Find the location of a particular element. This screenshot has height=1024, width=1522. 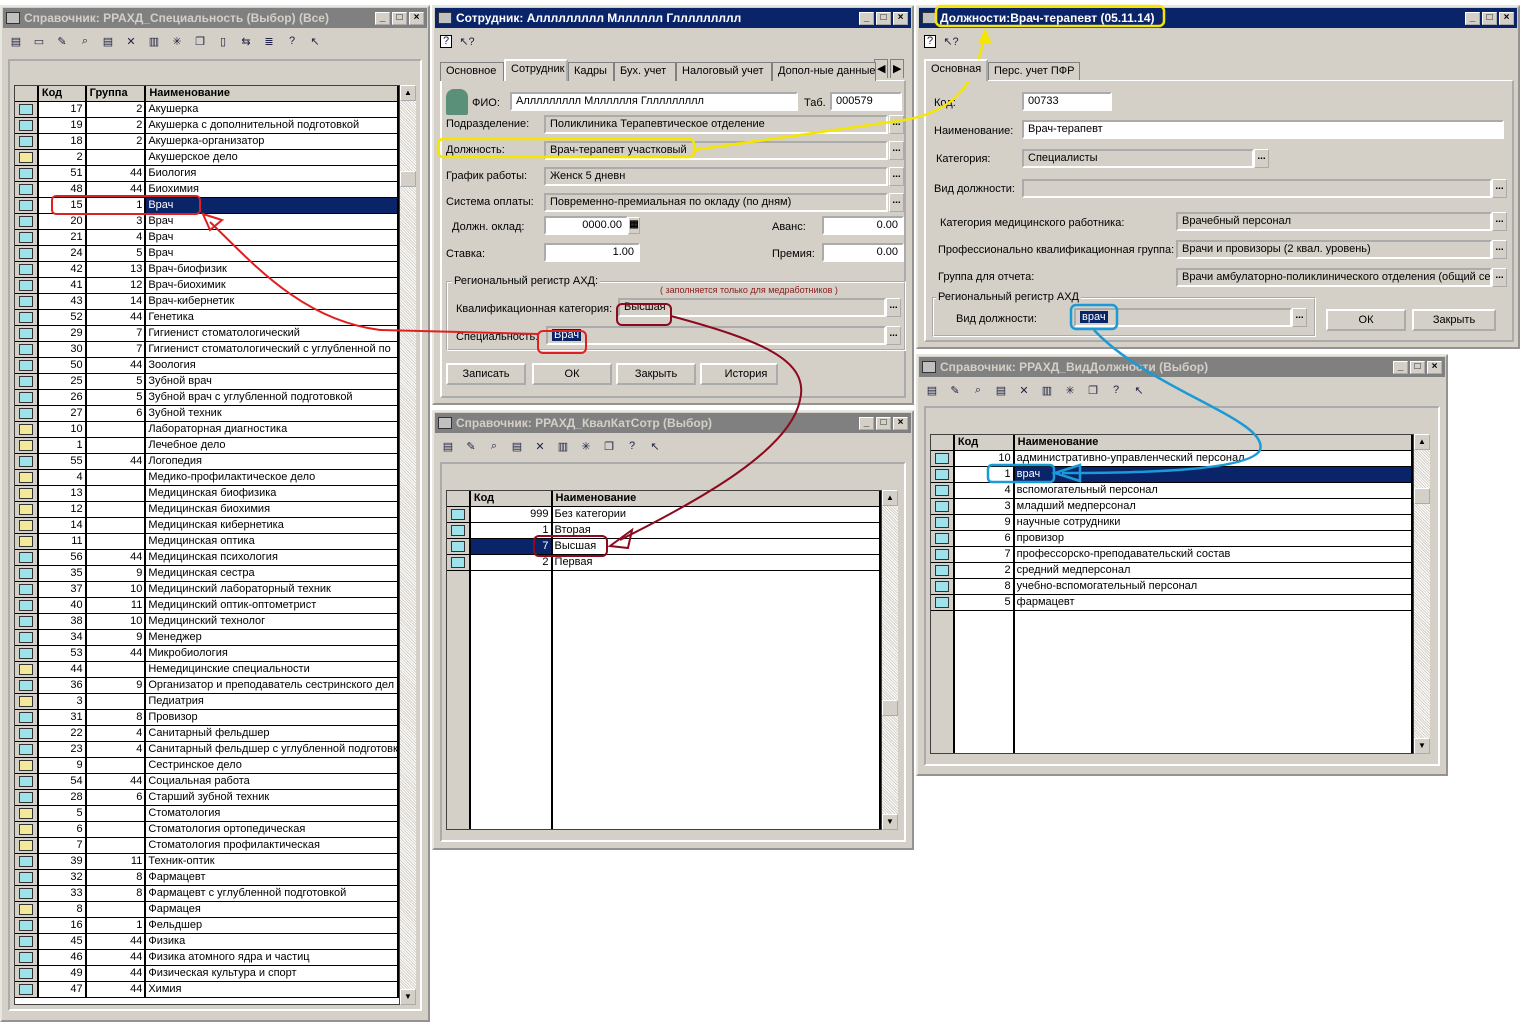

table-row: 7 профессорско-преподавательский состав is located at coordinates (1172, 555).